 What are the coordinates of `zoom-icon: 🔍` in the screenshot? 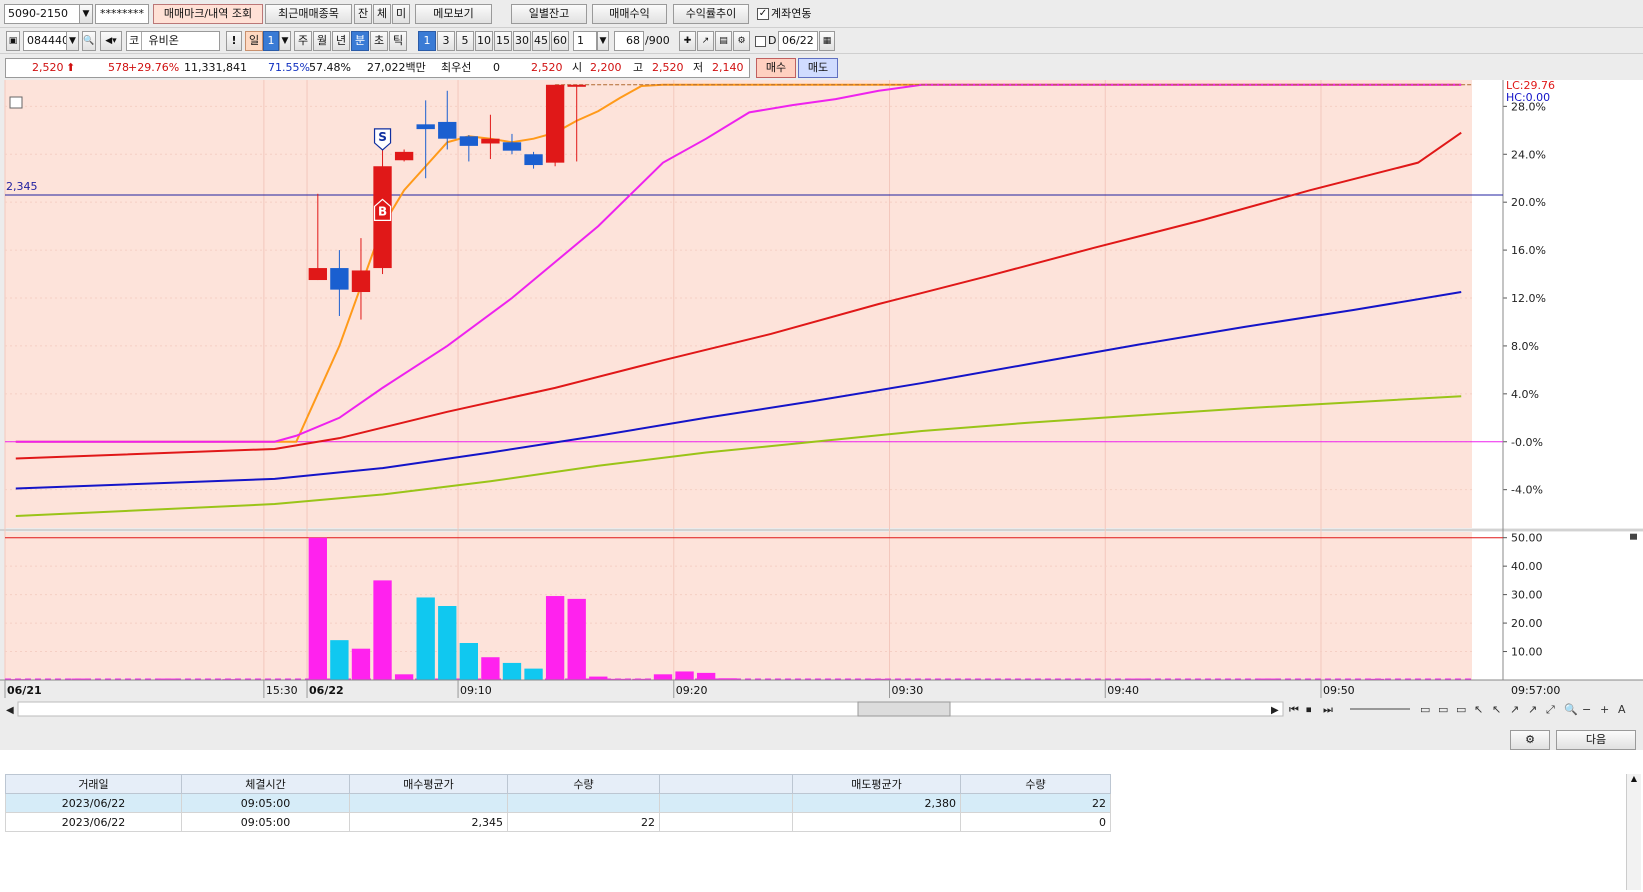 It's located at (1571, 709).